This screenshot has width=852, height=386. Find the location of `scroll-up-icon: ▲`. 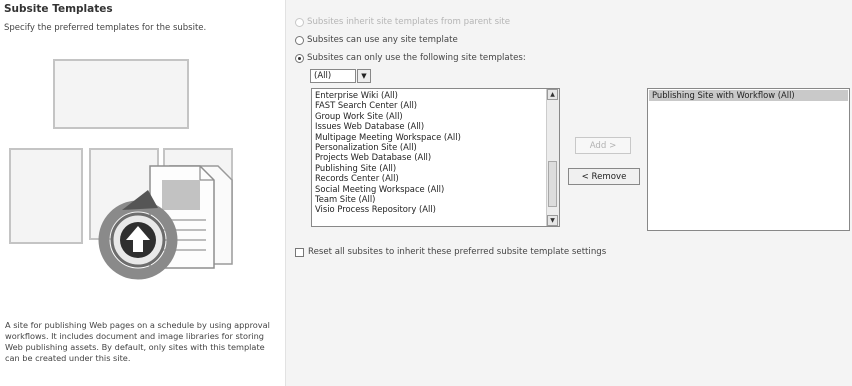

scroll-up-icon: ▲ is located at coordinates (552, 94).